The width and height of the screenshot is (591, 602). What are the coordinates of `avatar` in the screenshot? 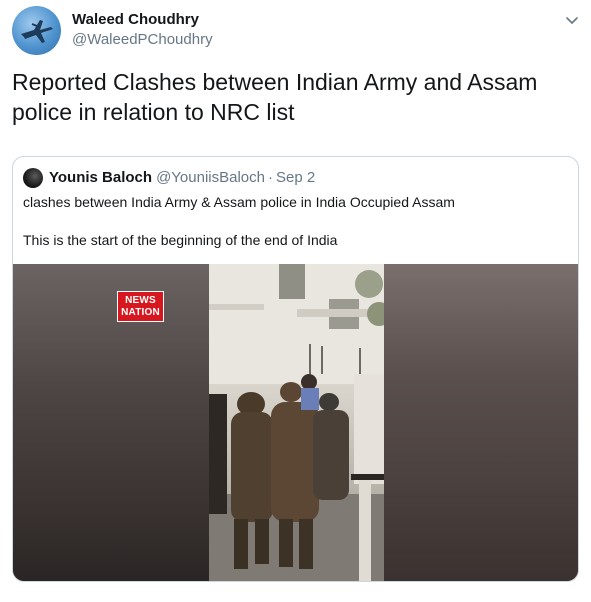 It's located at (36, 30).